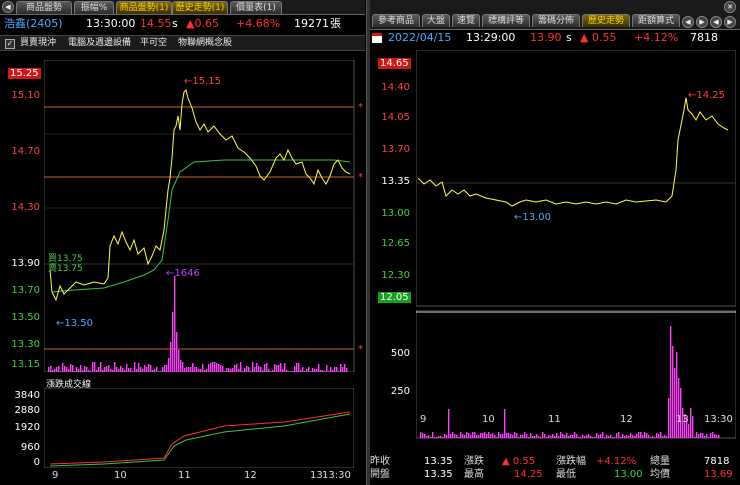 Image resolution: width=740 pixels, height=485 pixels. Describe the element at coordinates (716, 22) in the screenshot. I see `nav-left-end-icon: ◀` at that location.